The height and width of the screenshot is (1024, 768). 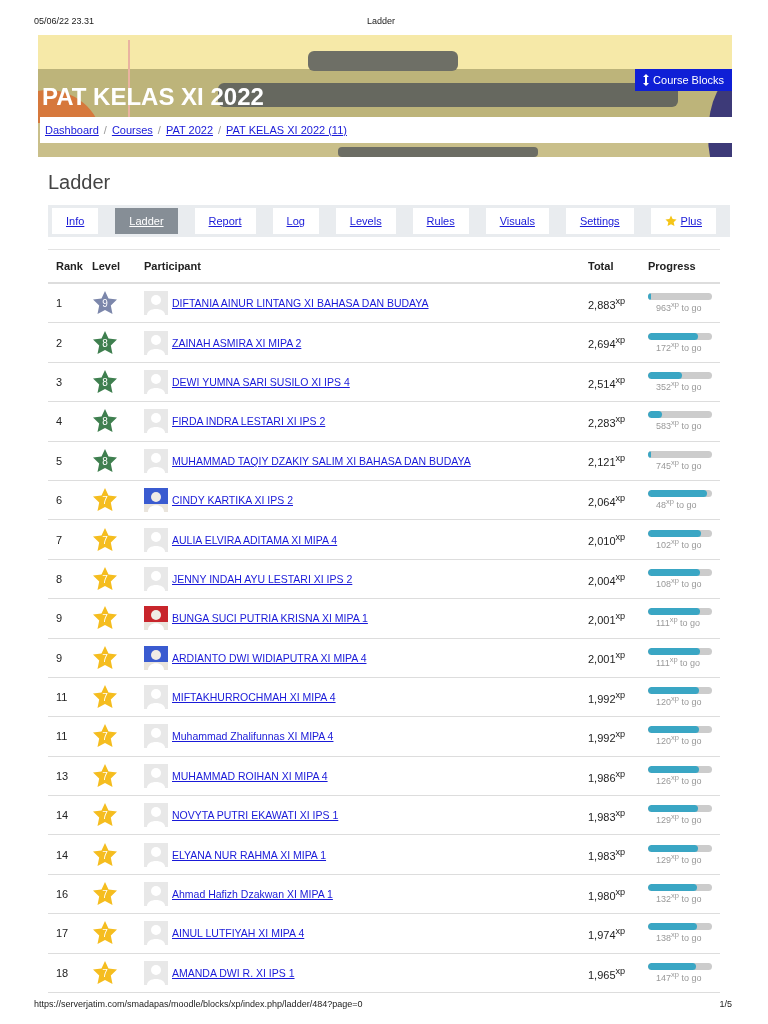 I want to click on xp-to-go: 108$^{xp}$ to go, so click(x=679, y=582).